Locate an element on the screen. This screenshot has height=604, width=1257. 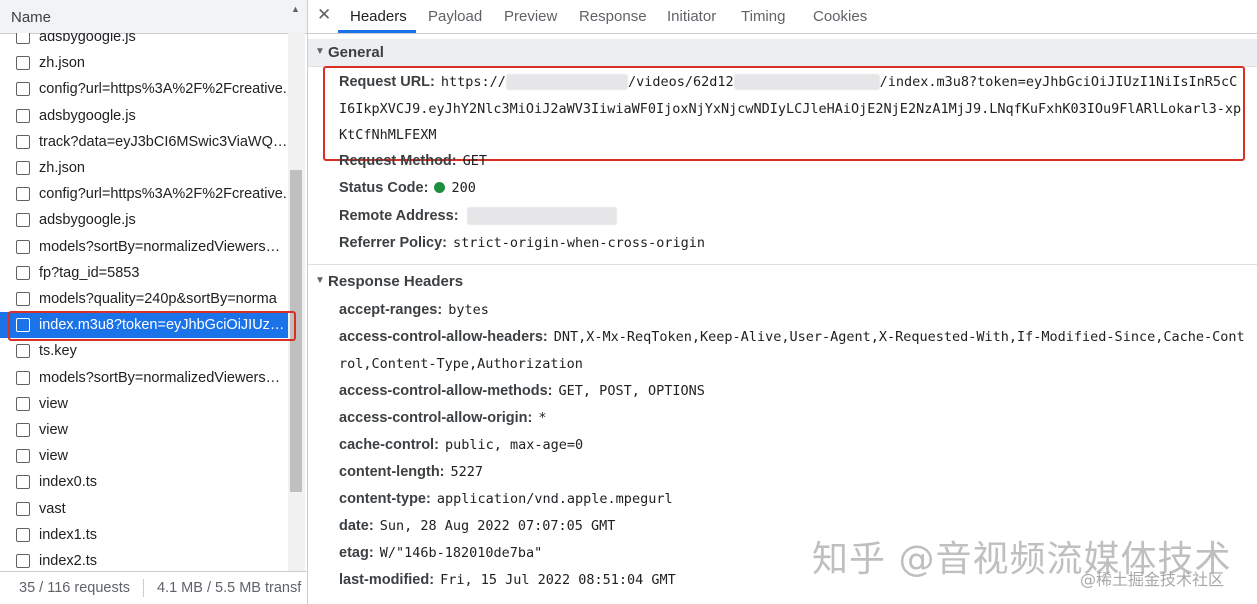
remote-address-row: Remote Address: is located at coordinates (478, 218).